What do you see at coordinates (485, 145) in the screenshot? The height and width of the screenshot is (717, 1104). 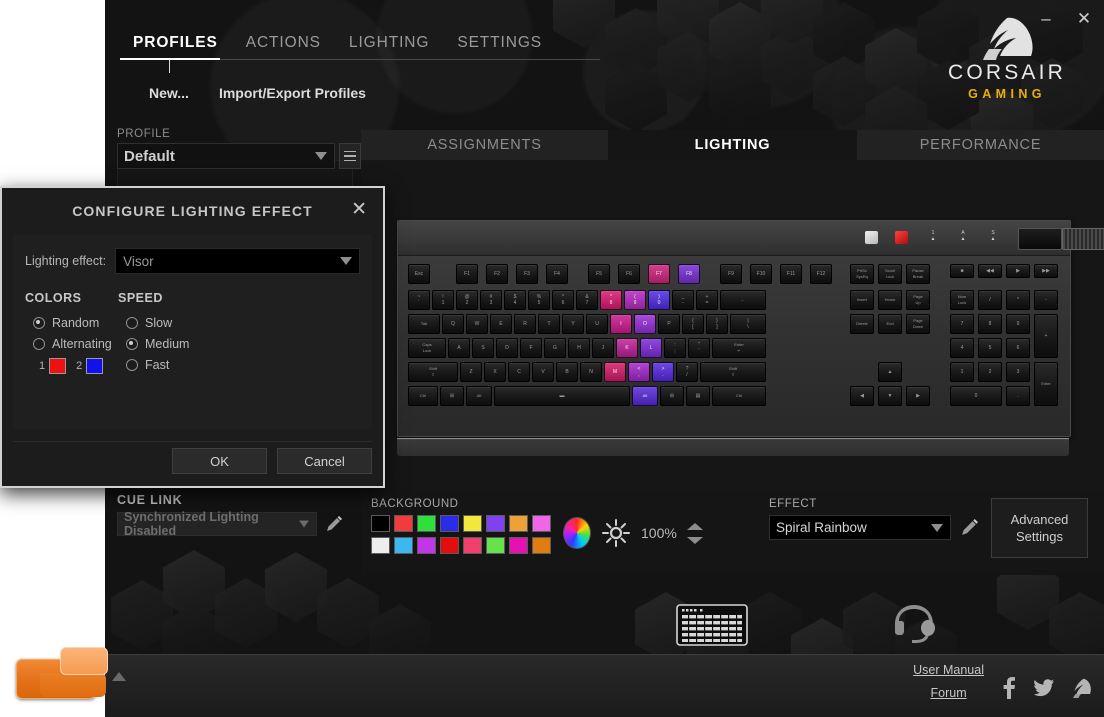 I see `tab-assignments: ASSIGNMENTS` at bounding box center [485, 145].